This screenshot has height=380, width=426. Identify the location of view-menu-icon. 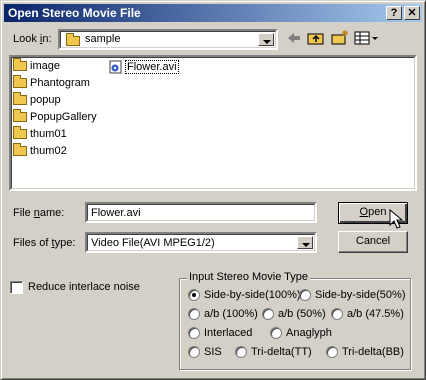
(367, 38).